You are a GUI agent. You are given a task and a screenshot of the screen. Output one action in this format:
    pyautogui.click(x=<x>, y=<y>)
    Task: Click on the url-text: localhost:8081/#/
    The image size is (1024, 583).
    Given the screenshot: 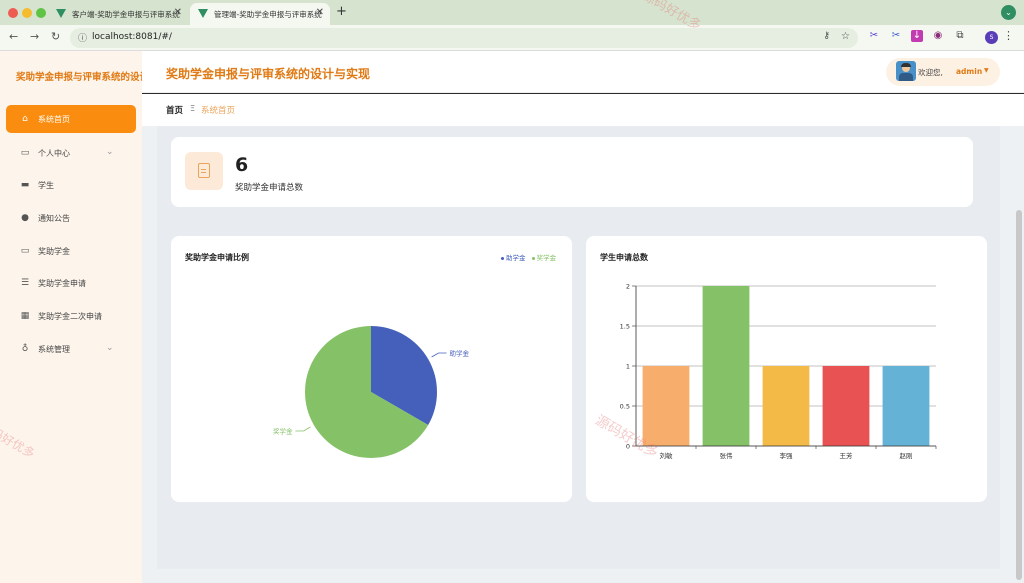 What is the action you would take?
    pyautogui.click(x=132, y=37)
    